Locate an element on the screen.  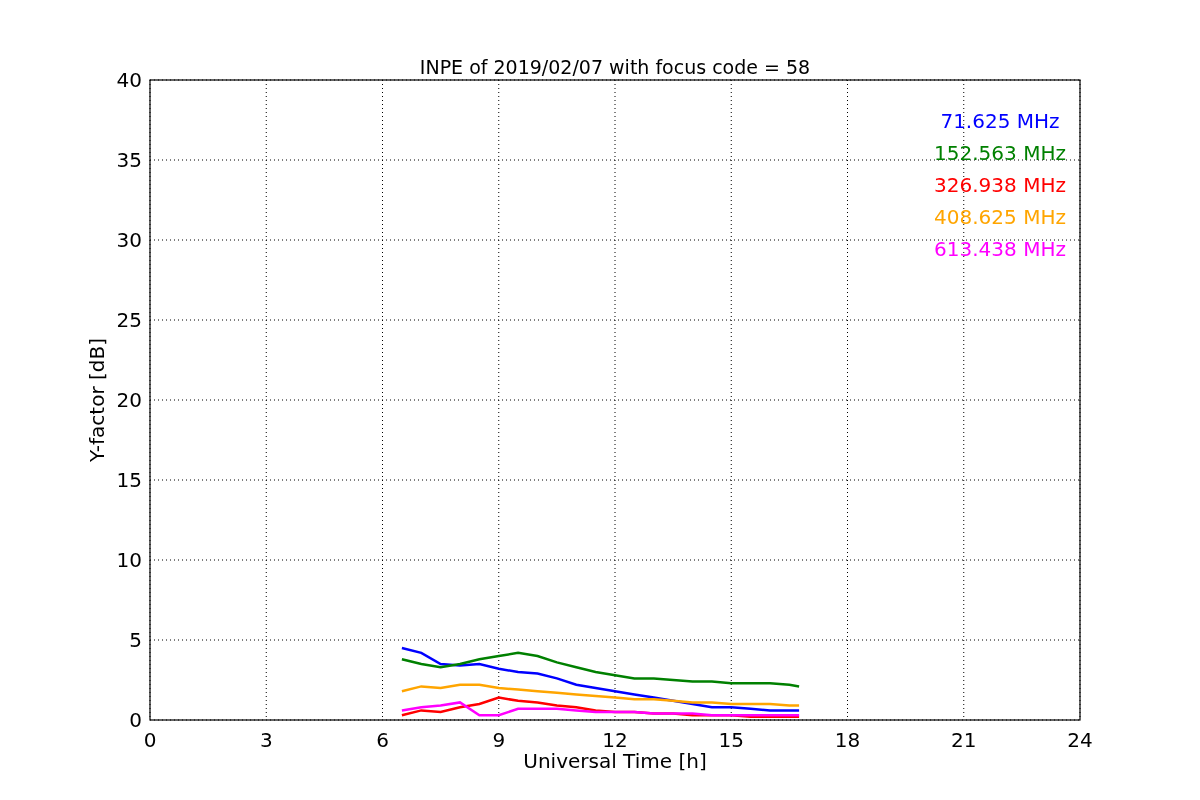
x-tick-label: 24 is located at coordinates (1080, 740).